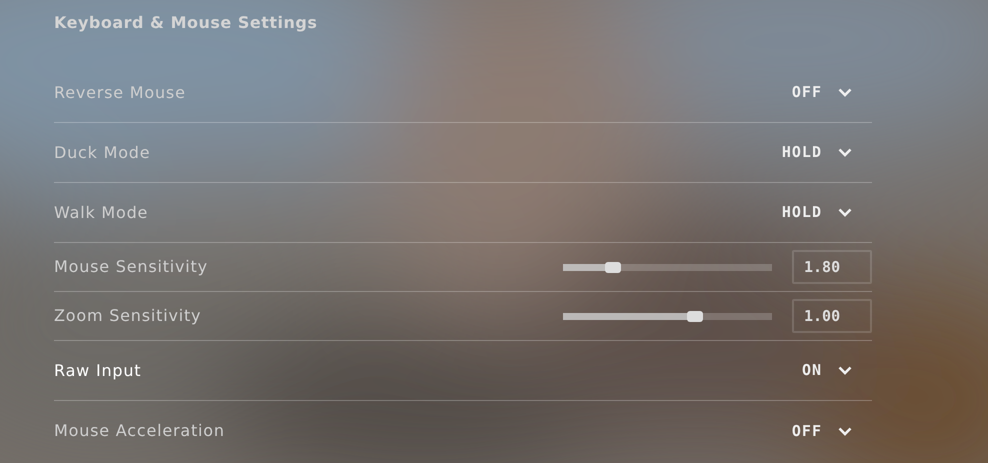  I want to click on setting-label: Mouse Sensitivity, so click(131, 267).